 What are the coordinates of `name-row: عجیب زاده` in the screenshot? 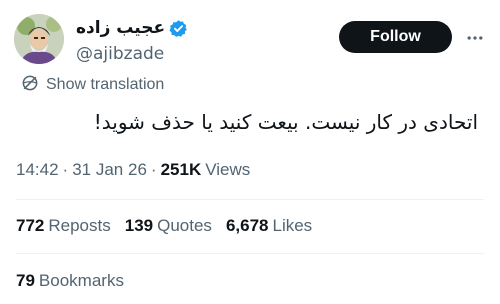 It's located at (132, 28).